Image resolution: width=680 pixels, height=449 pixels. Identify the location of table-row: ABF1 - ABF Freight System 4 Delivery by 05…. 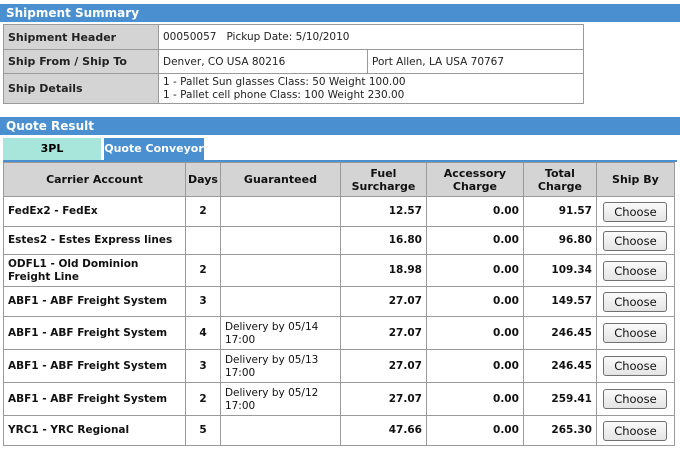
(339, 333).